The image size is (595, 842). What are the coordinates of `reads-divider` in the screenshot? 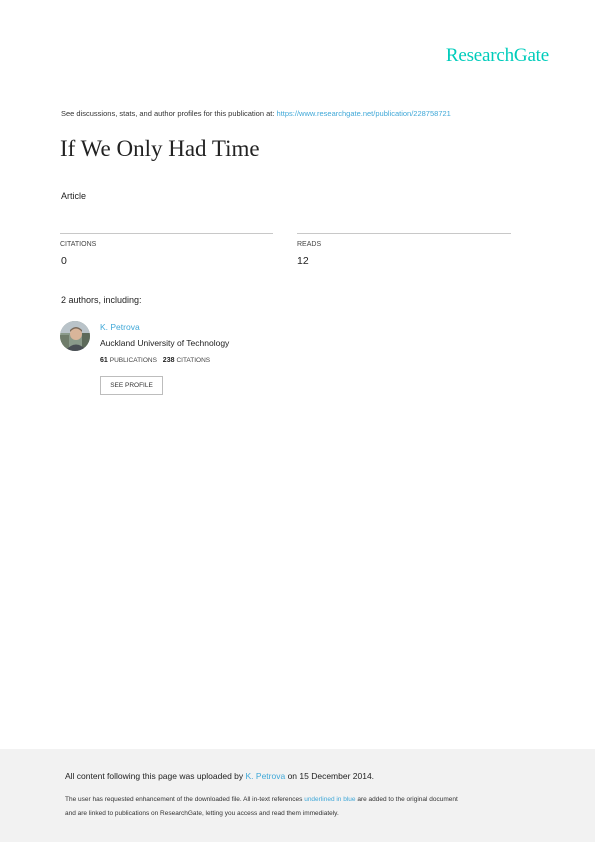 It's located at (404, 233).